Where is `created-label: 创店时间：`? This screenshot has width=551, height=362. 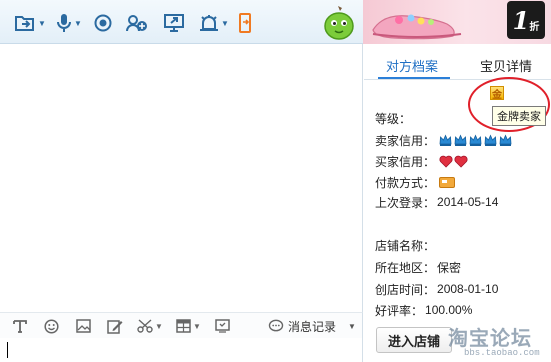 created-label: 创店时间： is located at coordinates (405, 289).